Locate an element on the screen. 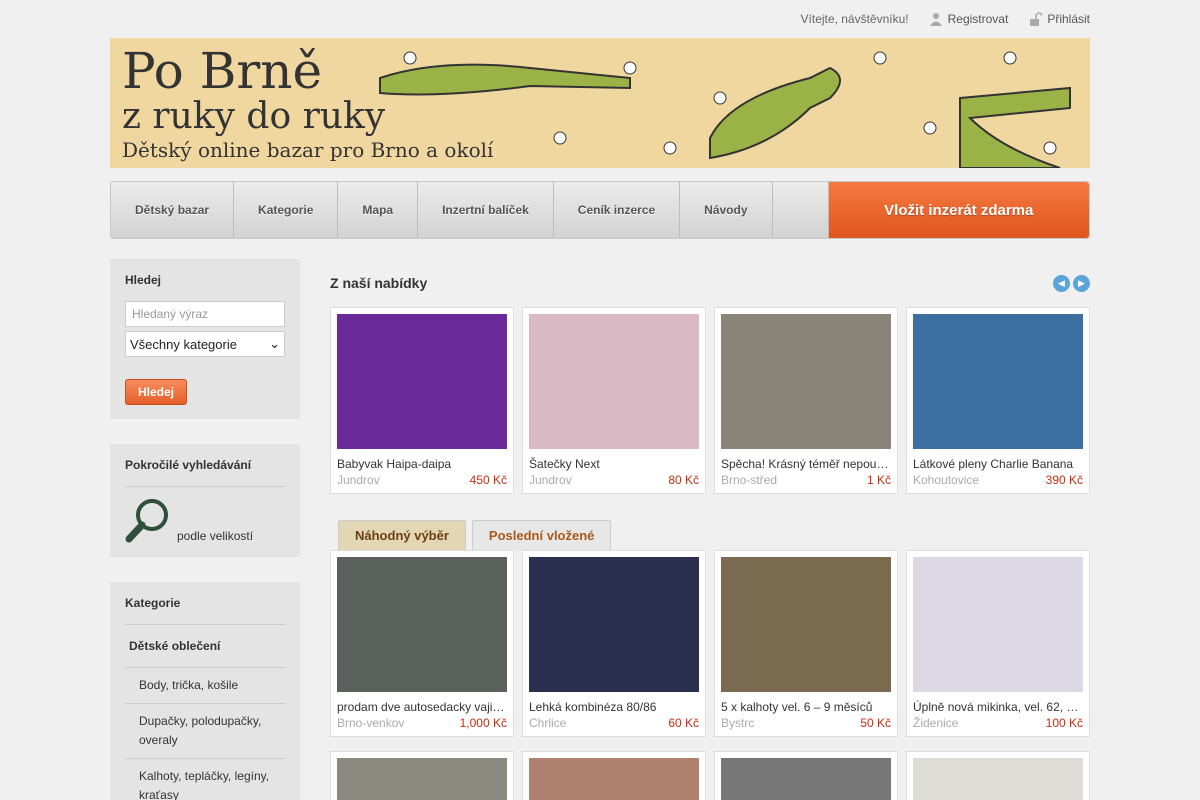 This screenshot has width=1200, height=800. register-link: Registrovat is located at coordinates (969, 19).